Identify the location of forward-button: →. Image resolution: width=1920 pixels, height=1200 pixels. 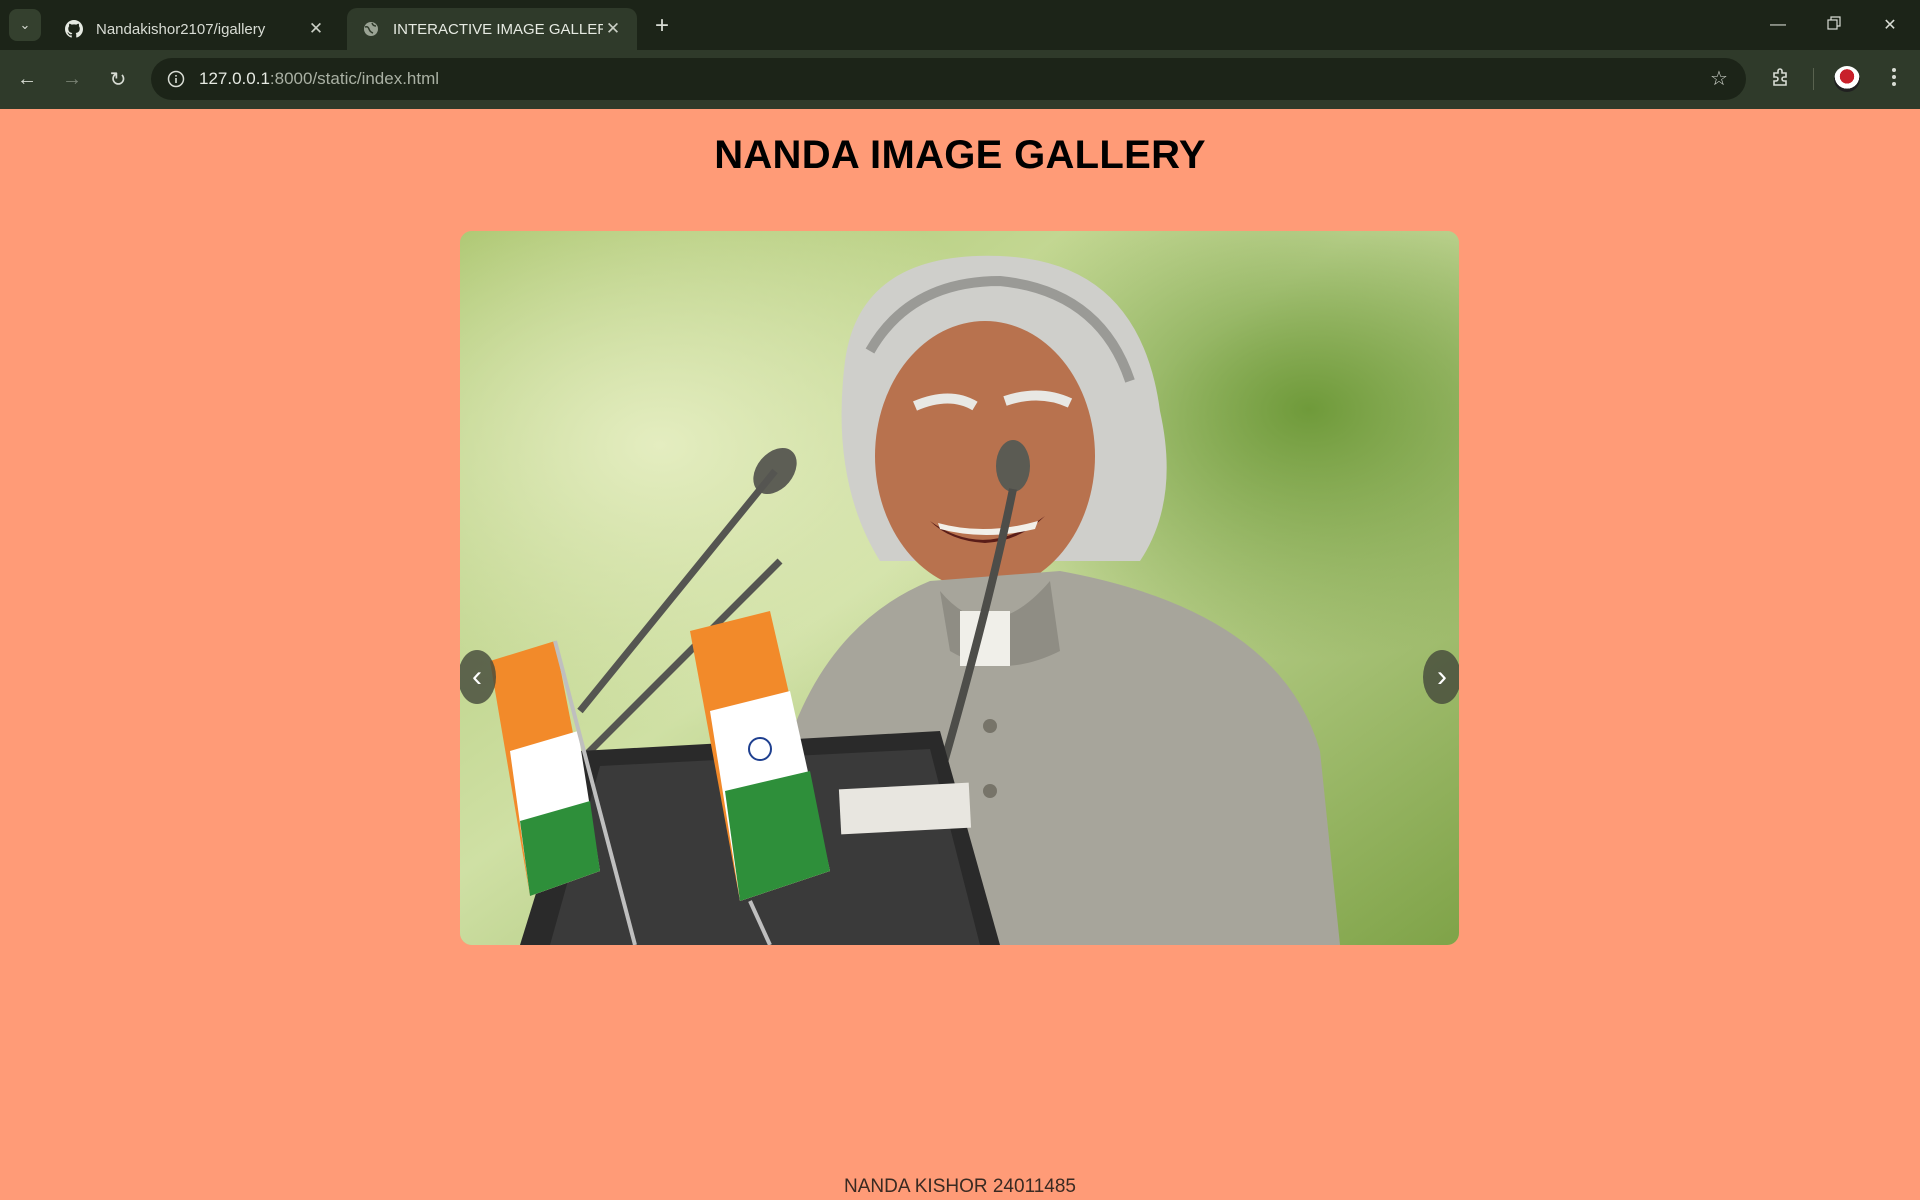
(72, 79).